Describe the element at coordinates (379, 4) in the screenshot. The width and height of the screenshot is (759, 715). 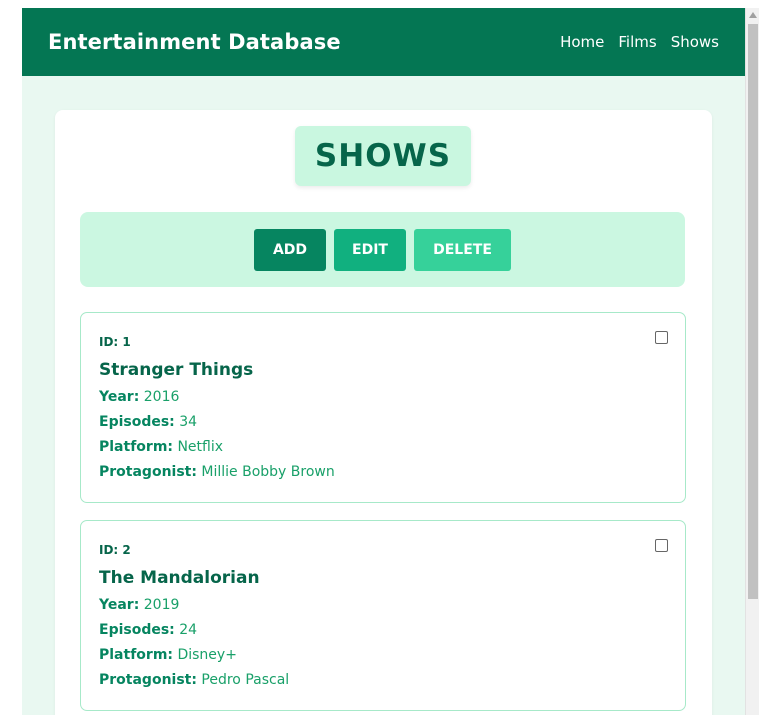
I see `top-gutter` at that location.